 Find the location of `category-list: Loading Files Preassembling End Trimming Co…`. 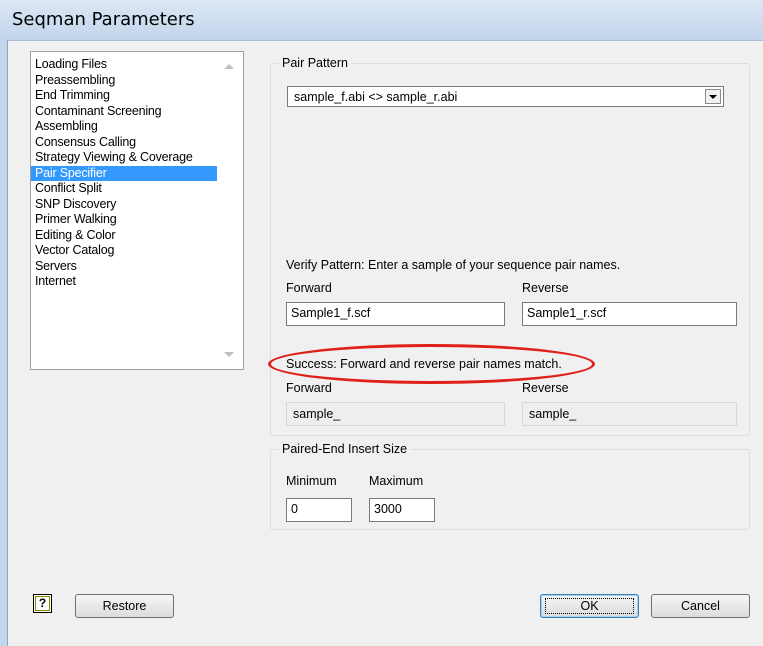

category-list: Loading Files Preassembling End Trimming Co… is located at coordinates (137, 210).